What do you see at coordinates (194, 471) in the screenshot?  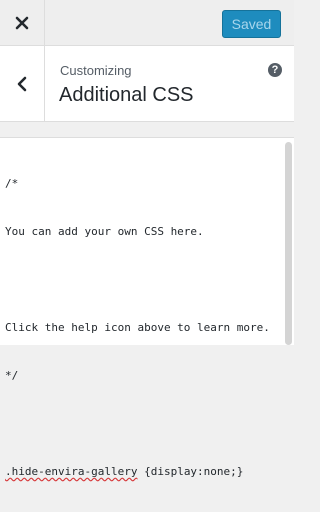 I see `css-declaration: {display:none;}` at bounding box center [194, 471].